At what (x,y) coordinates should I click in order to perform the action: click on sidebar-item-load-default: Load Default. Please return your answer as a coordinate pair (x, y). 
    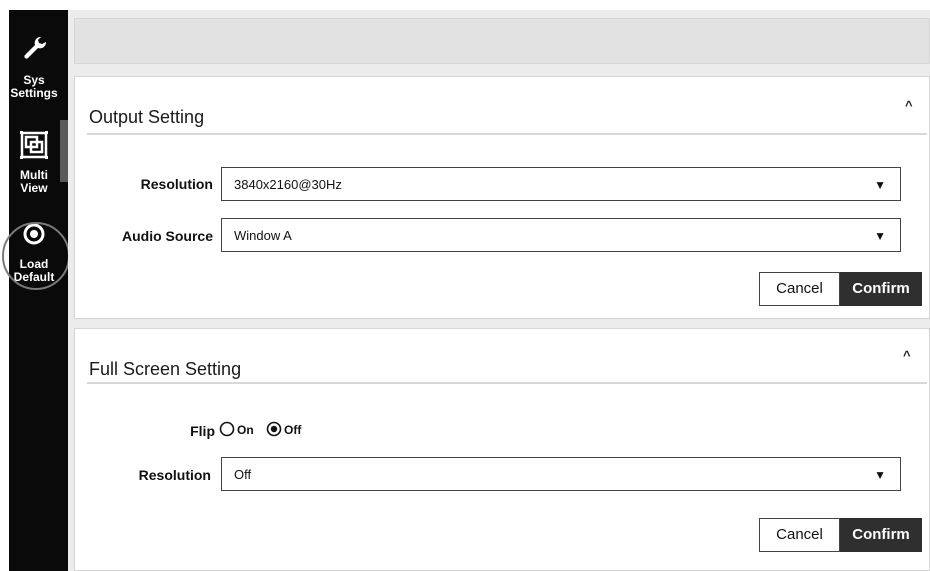
    Looking at the image, I should click on (34, 253).